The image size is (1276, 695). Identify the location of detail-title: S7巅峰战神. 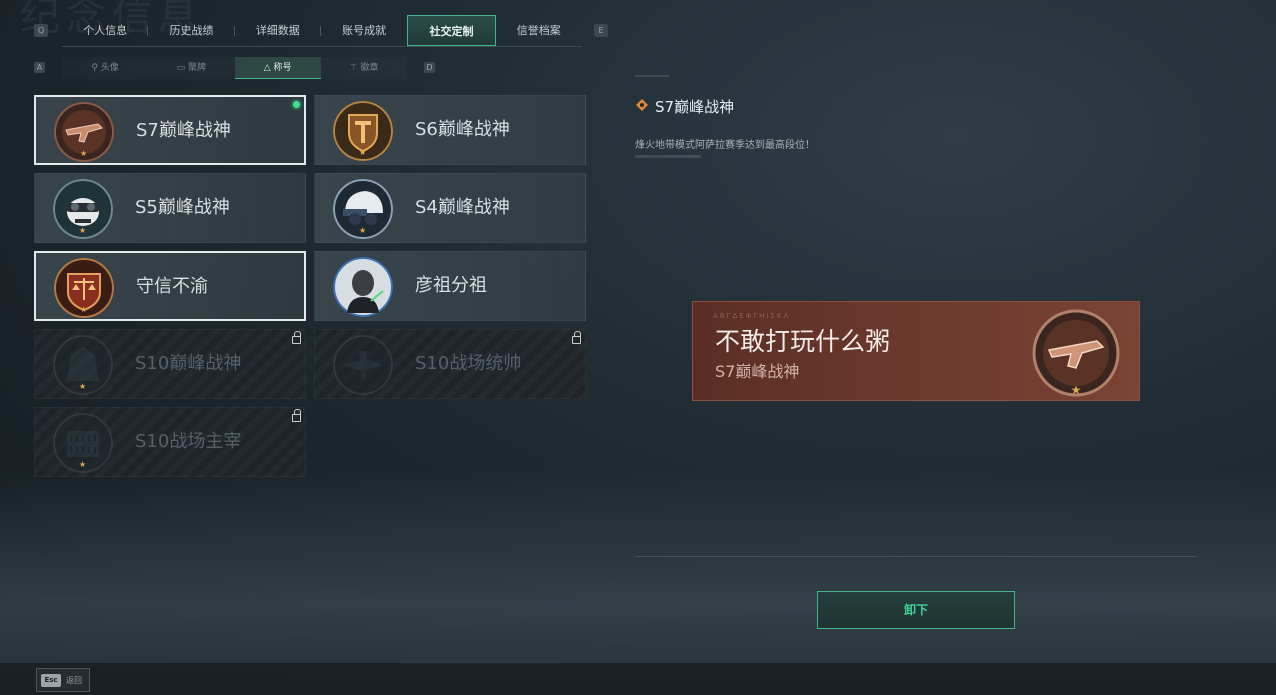
(695, 107).